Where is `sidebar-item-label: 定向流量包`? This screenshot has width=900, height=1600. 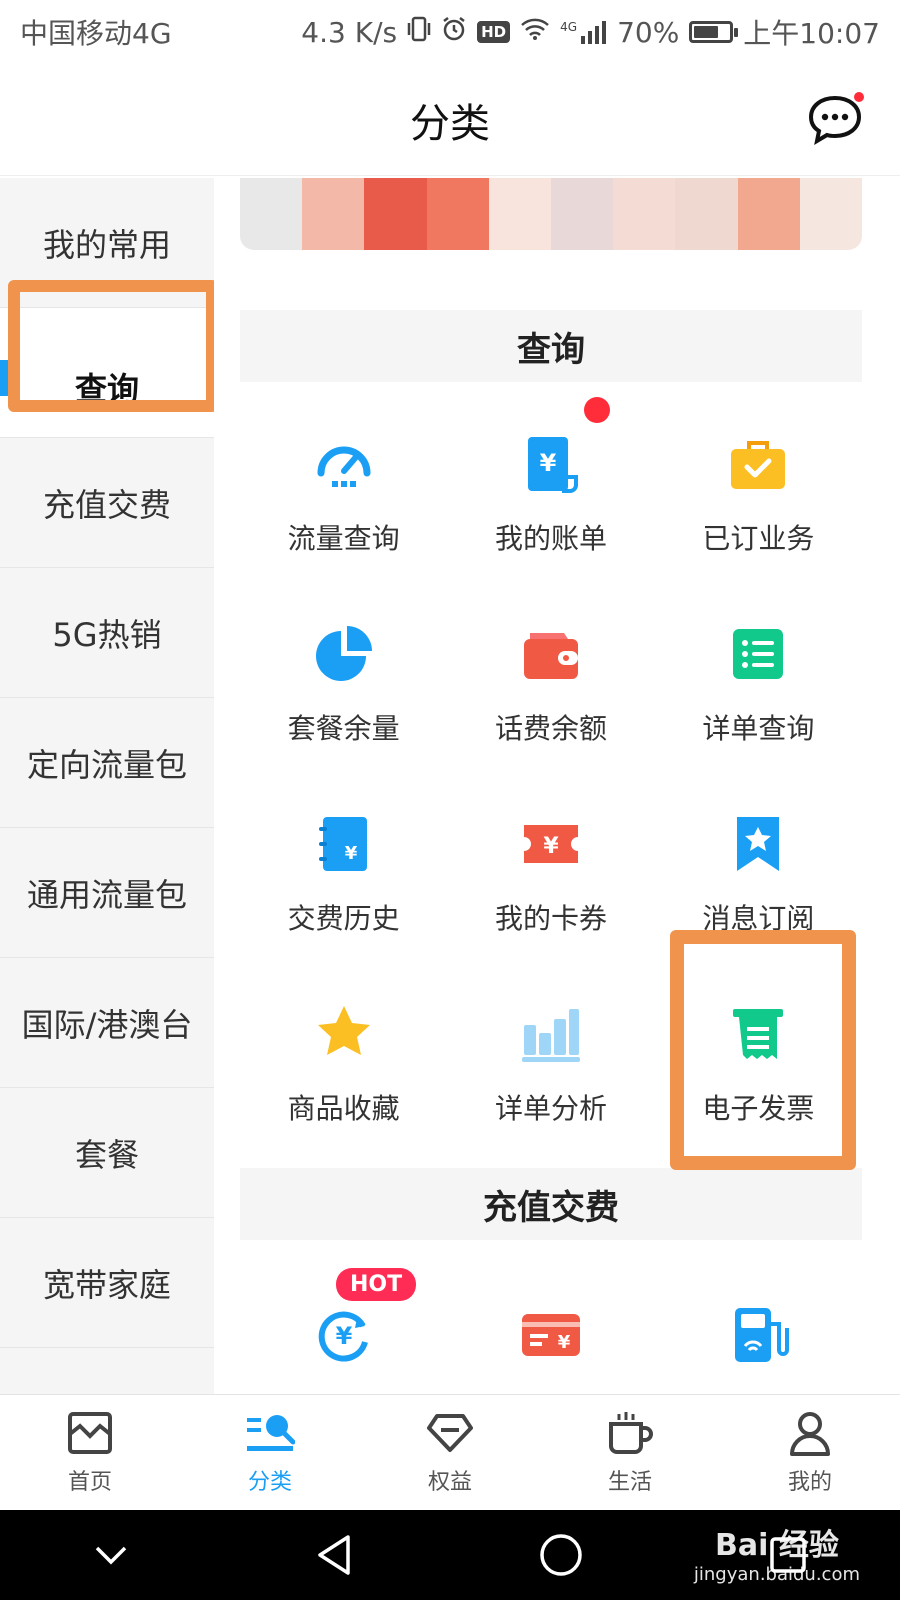 sidebar-item-label: 定向流量包 is located at coordinates (106, 764).